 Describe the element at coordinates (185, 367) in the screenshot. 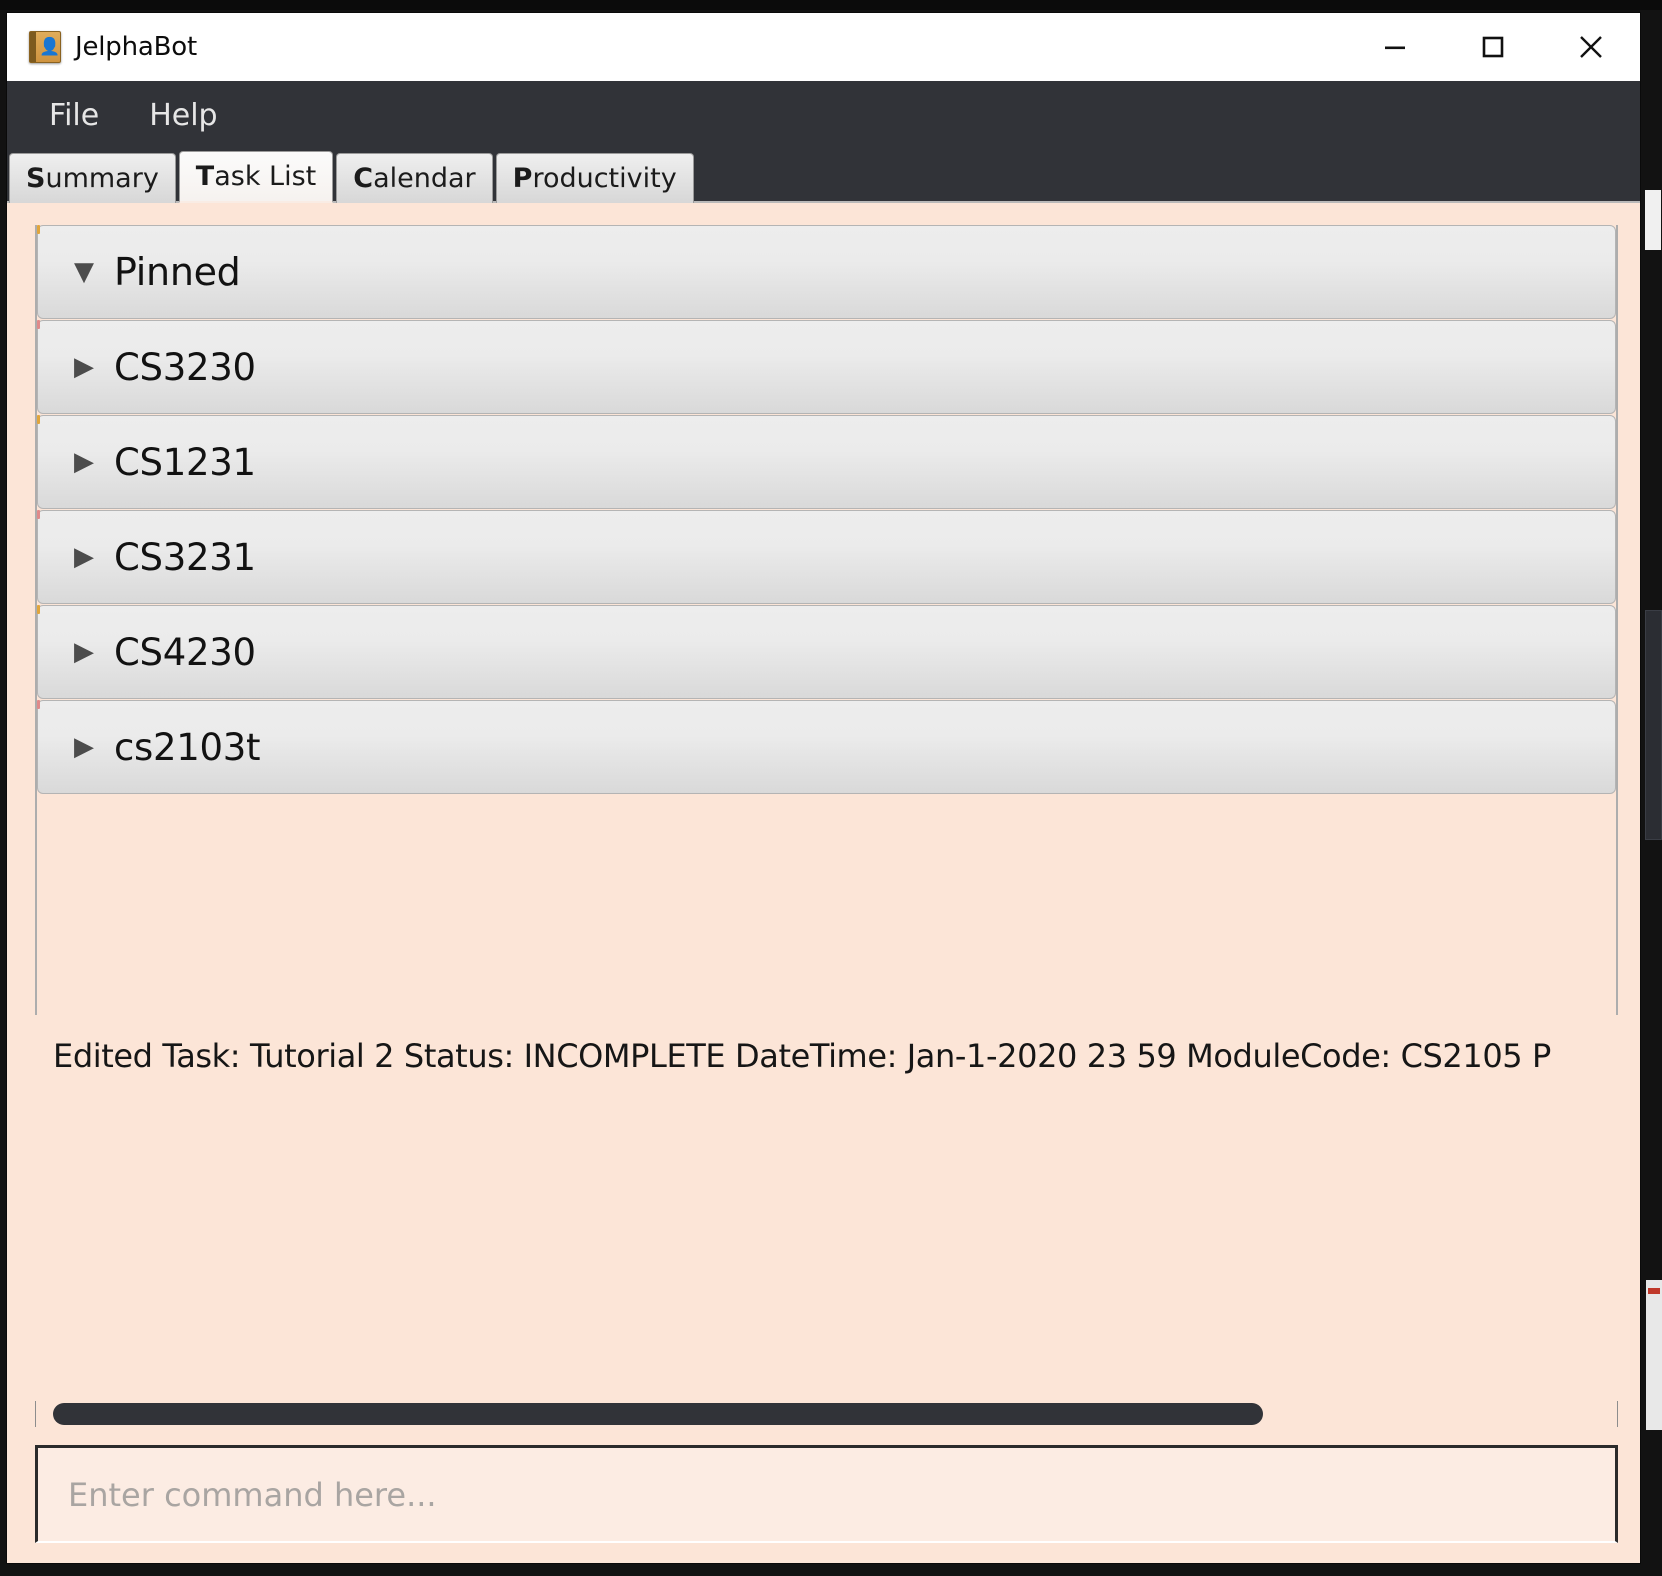

I see `task-group-label: CS3230` at that location.